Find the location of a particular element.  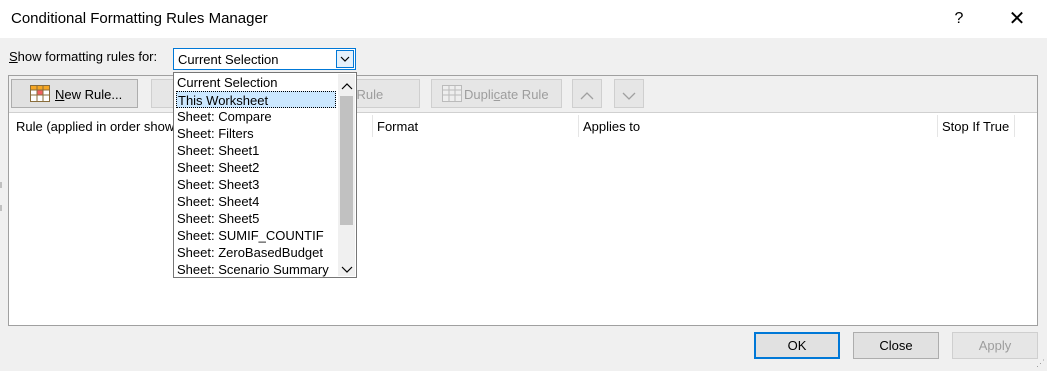

title-bar: Conditional Formatting Rules Manager ? ✕ is located at coordinates (523, 19).